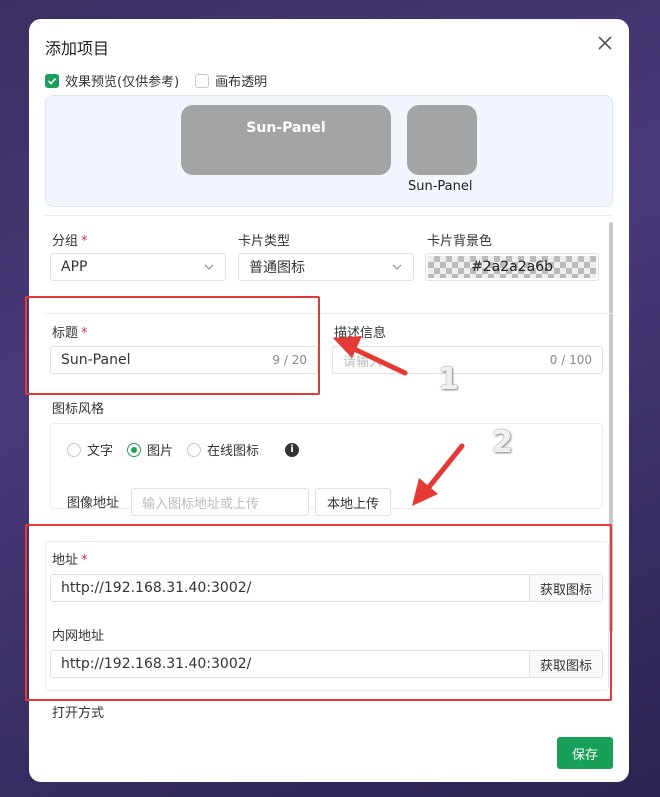  What do you see at coordinates (194, 449) in the screenshot?
I see `radio-online-icon` at bounding box center [194, 449].